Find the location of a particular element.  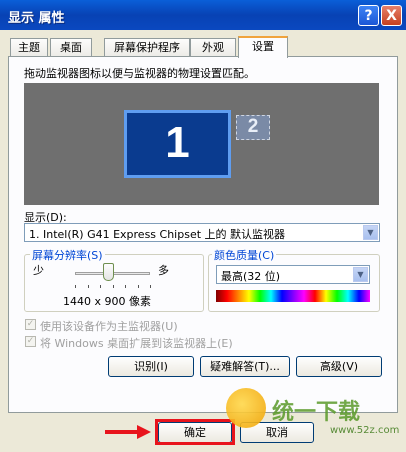

tab-screensaver: 屏幕保护程序 is located at coordinates (147, 47).